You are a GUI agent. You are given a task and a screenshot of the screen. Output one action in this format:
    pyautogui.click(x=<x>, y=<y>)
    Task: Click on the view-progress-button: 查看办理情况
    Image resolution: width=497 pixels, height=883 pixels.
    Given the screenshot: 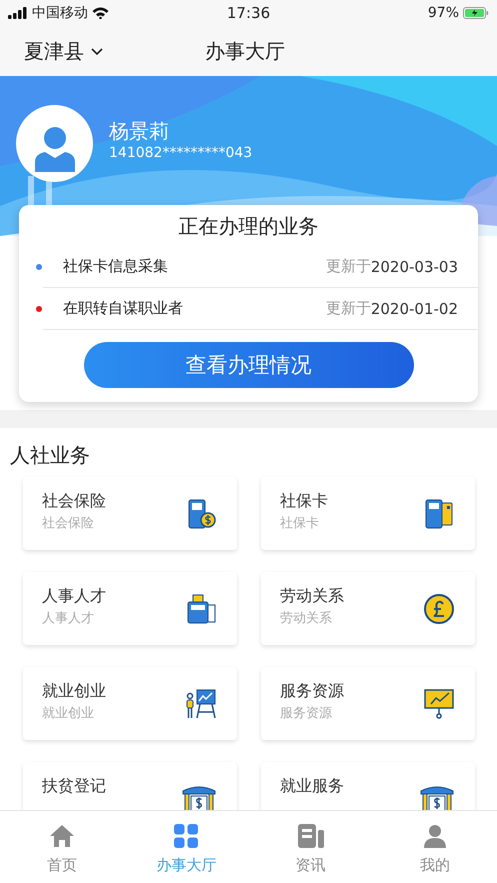 What is the action you would take?
    pyautogui.click(x=249, y=365)
    